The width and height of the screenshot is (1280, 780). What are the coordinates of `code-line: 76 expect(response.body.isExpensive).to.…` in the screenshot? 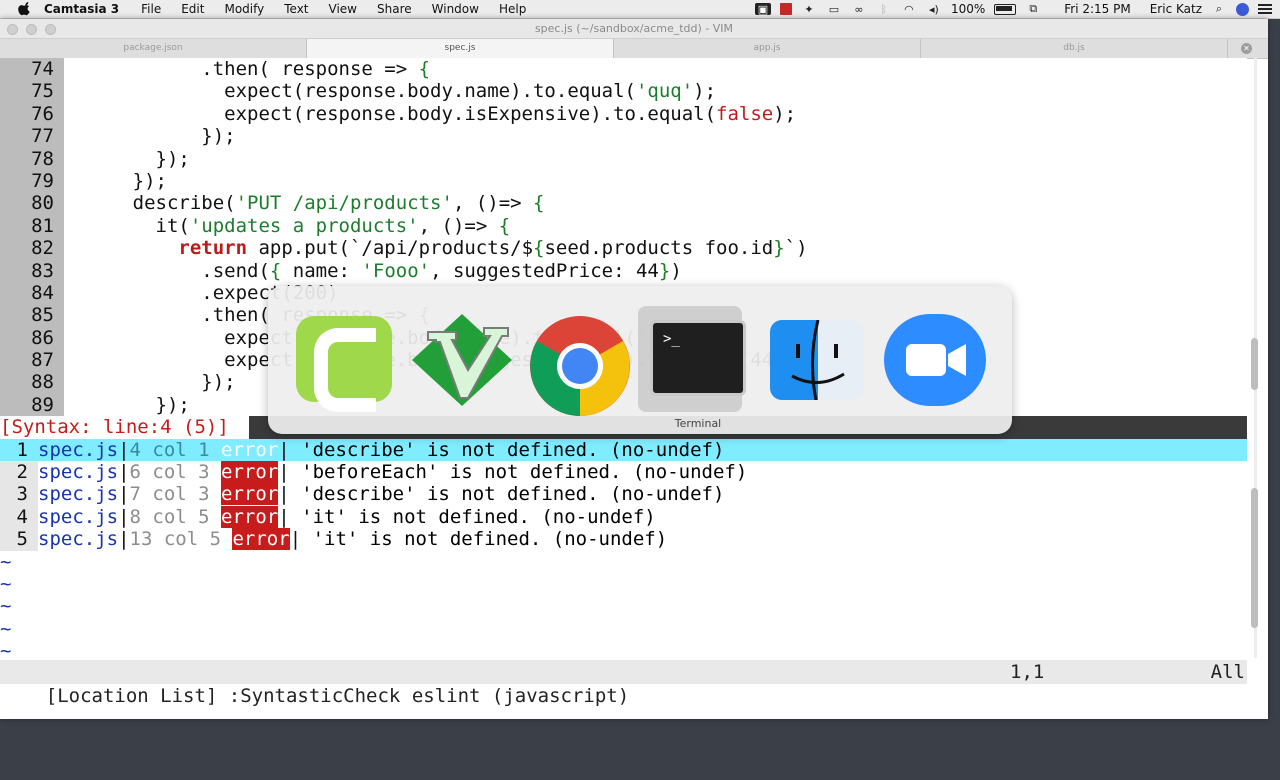 It's located at (623, 114).